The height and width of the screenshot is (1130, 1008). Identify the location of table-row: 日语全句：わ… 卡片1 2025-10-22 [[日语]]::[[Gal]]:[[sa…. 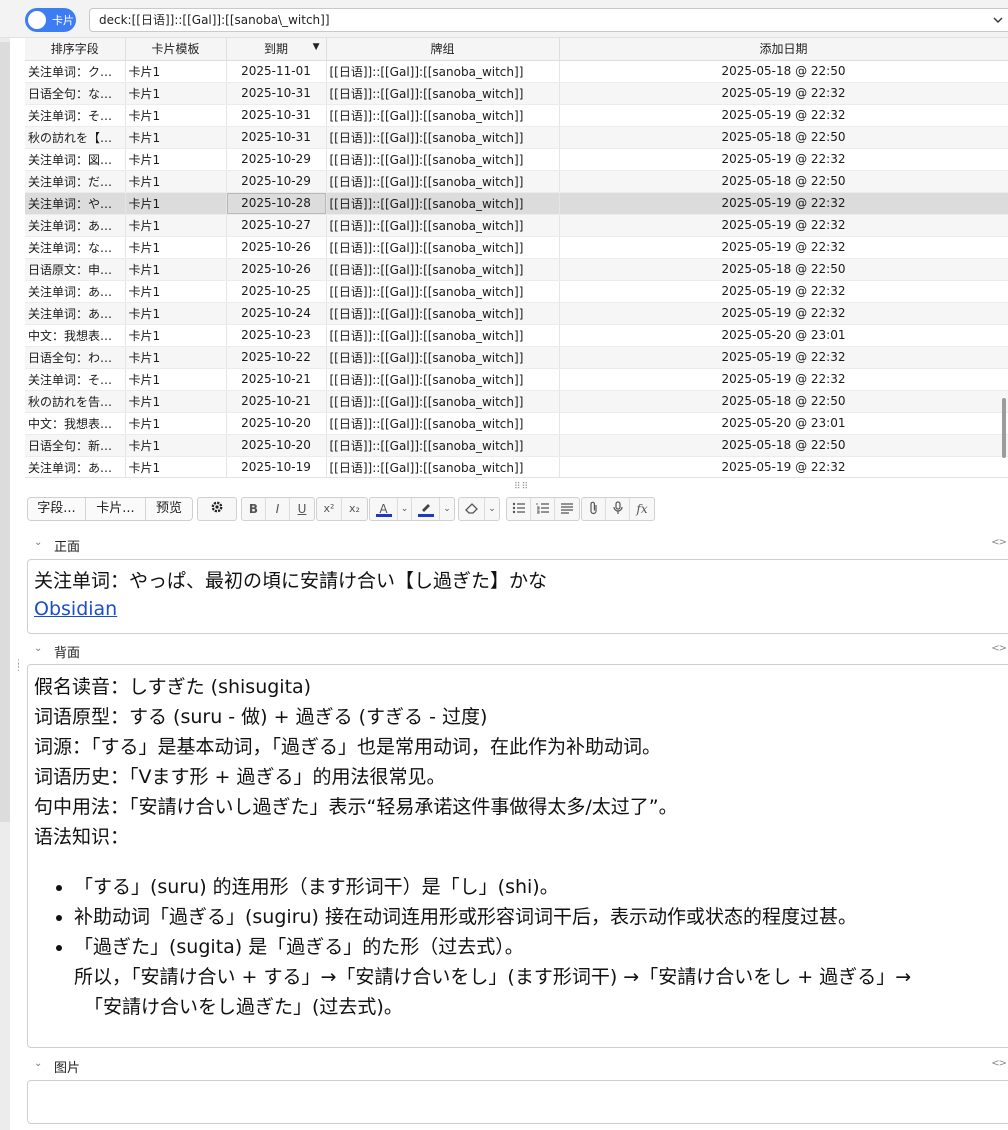
(516, 357).